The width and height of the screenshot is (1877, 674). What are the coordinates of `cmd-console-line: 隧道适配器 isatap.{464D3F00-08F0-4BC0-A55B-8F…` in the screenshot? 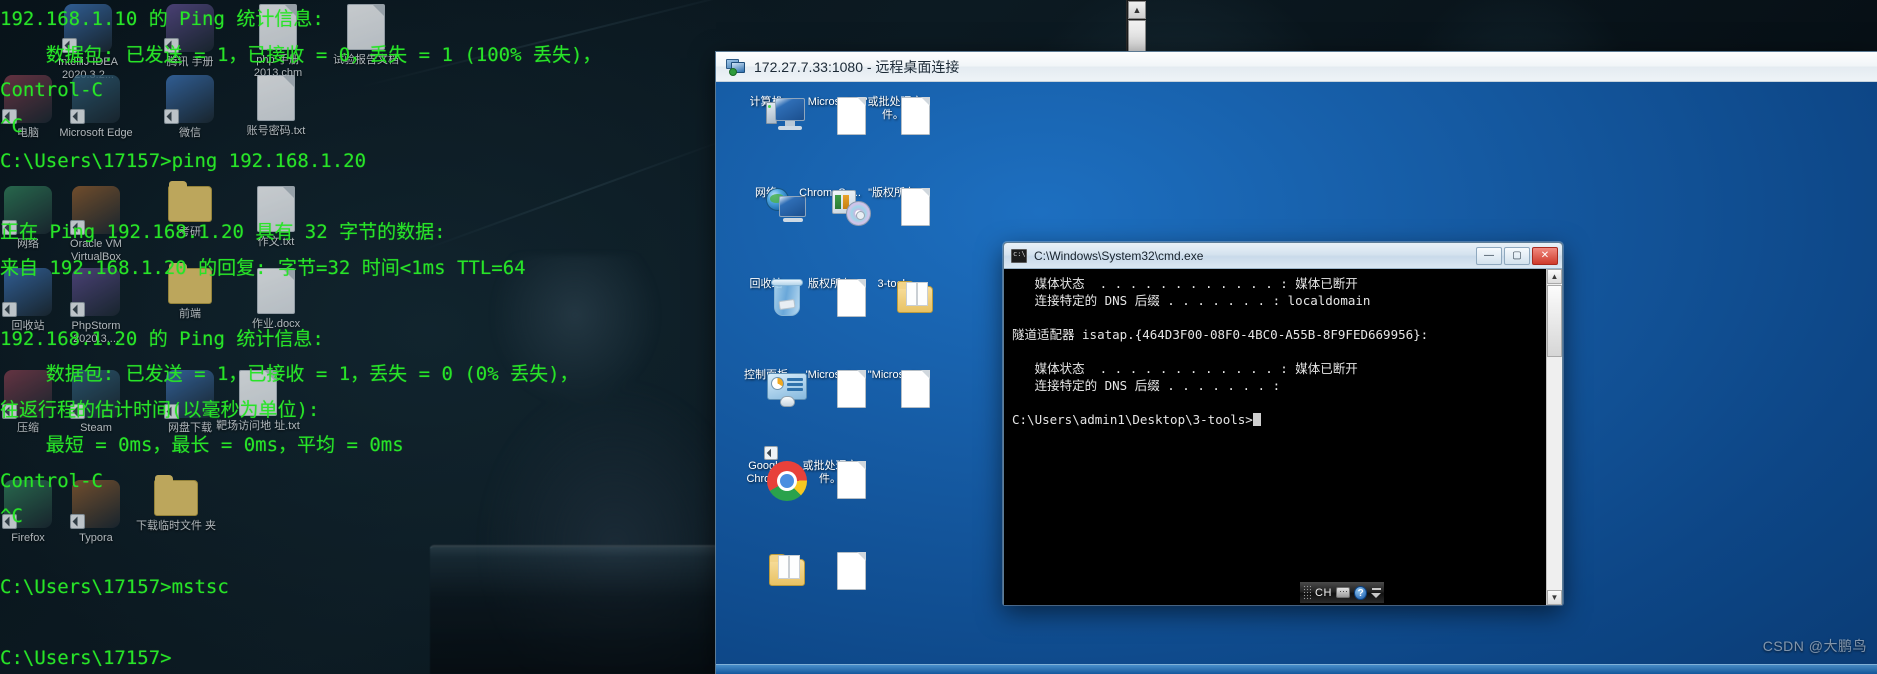 It's located at (1220, 334).